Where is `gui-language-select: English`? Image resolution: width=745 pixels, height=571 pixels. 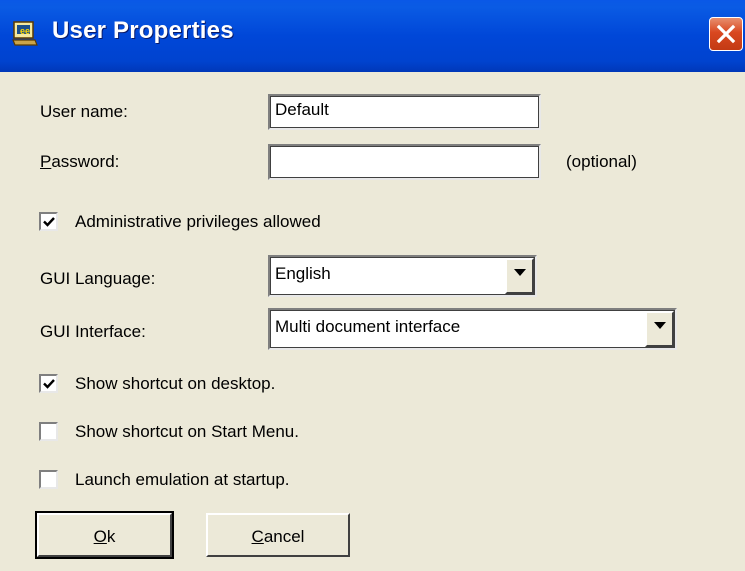 gui-language-select: English is located at coordinates (402, 276).